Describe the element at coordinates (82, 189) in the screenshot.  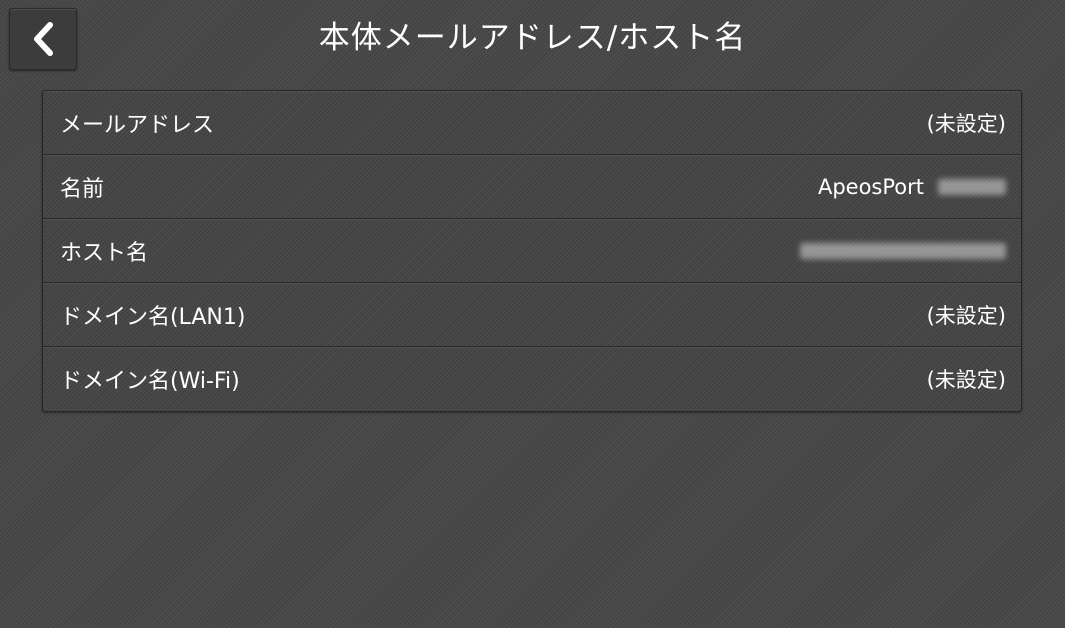
I see `name-label: 名前` at that location.